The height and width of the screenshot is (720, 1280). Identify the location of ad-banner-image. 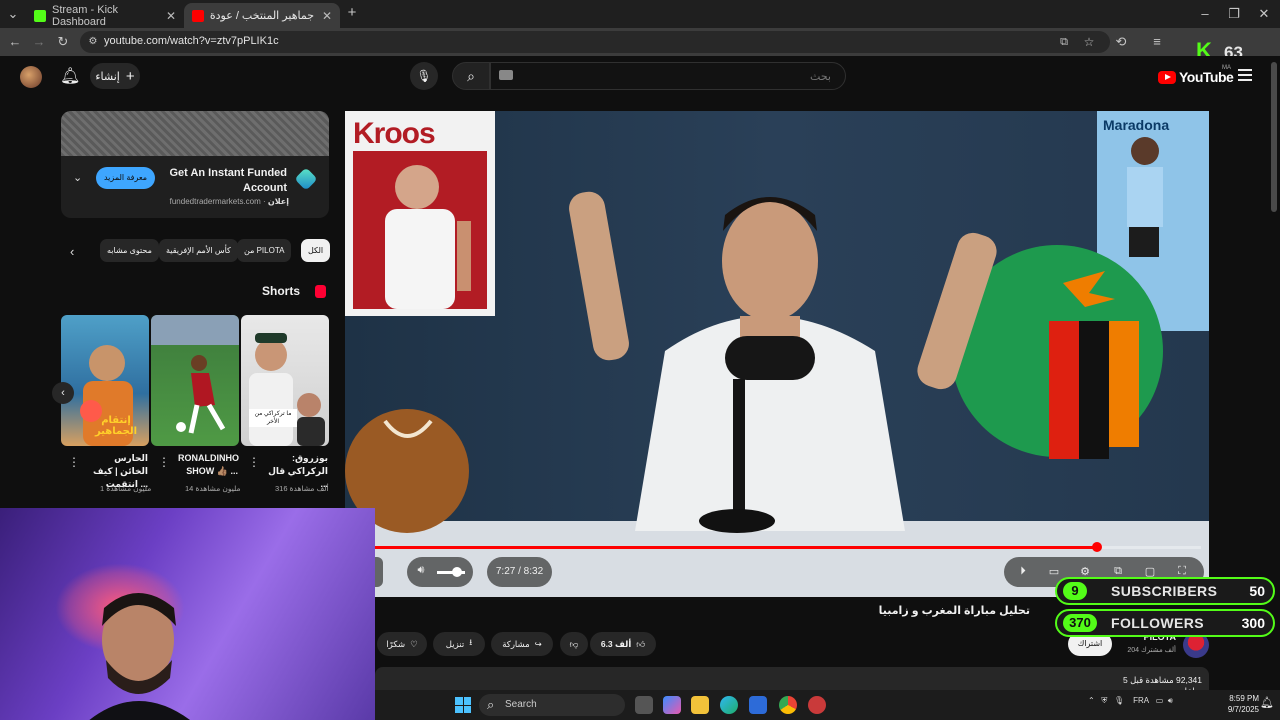
(195, 133).